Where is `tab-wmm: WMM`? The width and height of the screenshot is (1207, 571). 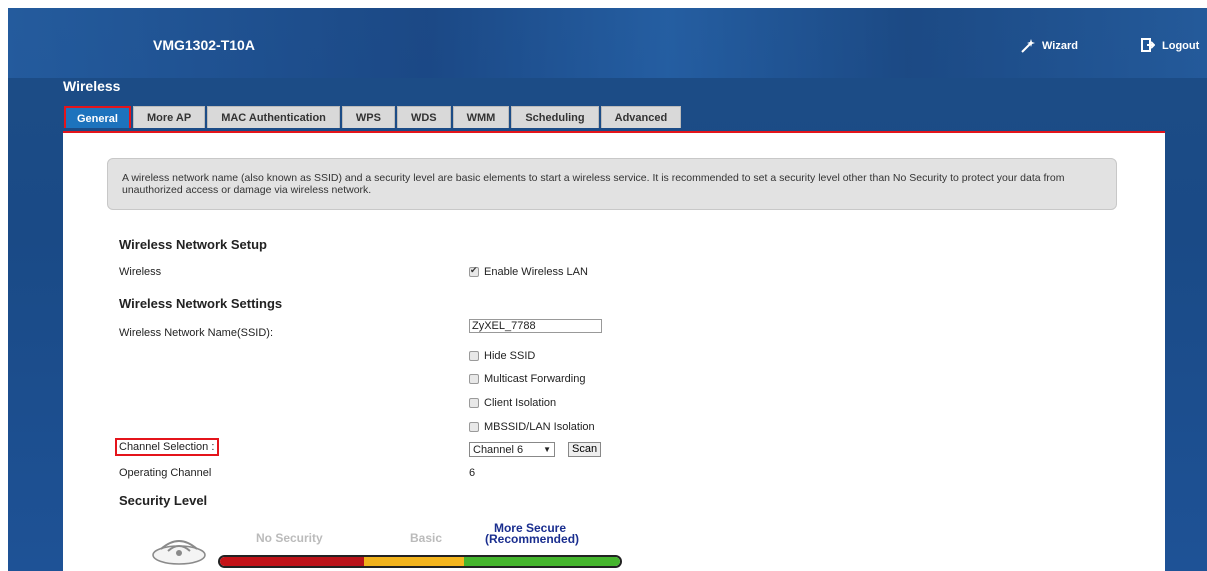
tab-wmm: WMM is located at coordinates (481, 117).